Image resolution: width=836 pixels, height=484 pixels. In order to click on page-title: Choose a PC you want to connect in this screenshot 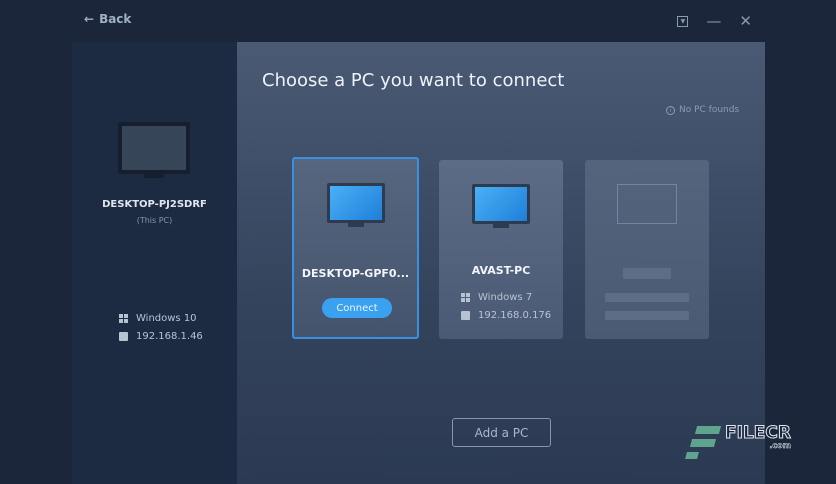, I will do `click(413, 80)`.